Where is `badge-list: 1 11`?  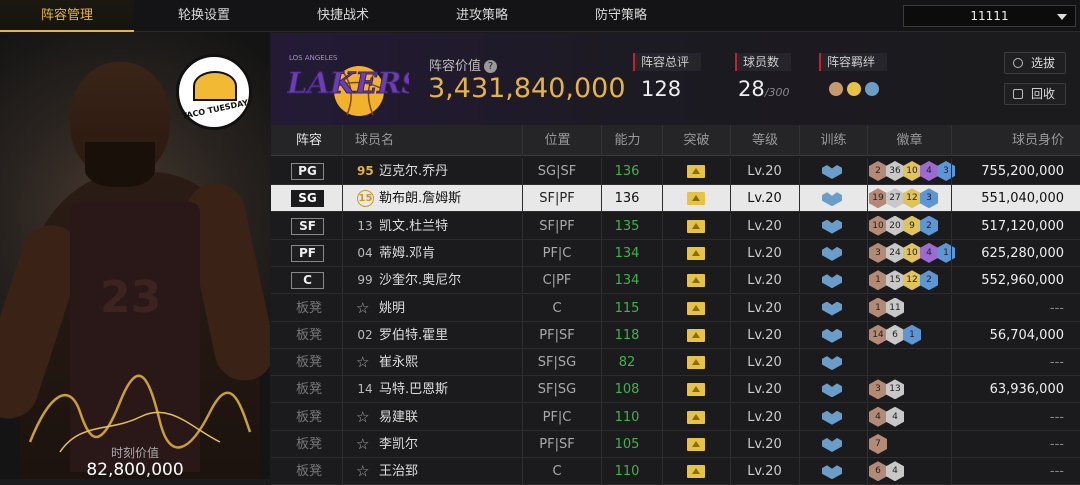
badge-list: 1 11 is located at coordinates (886, 308).